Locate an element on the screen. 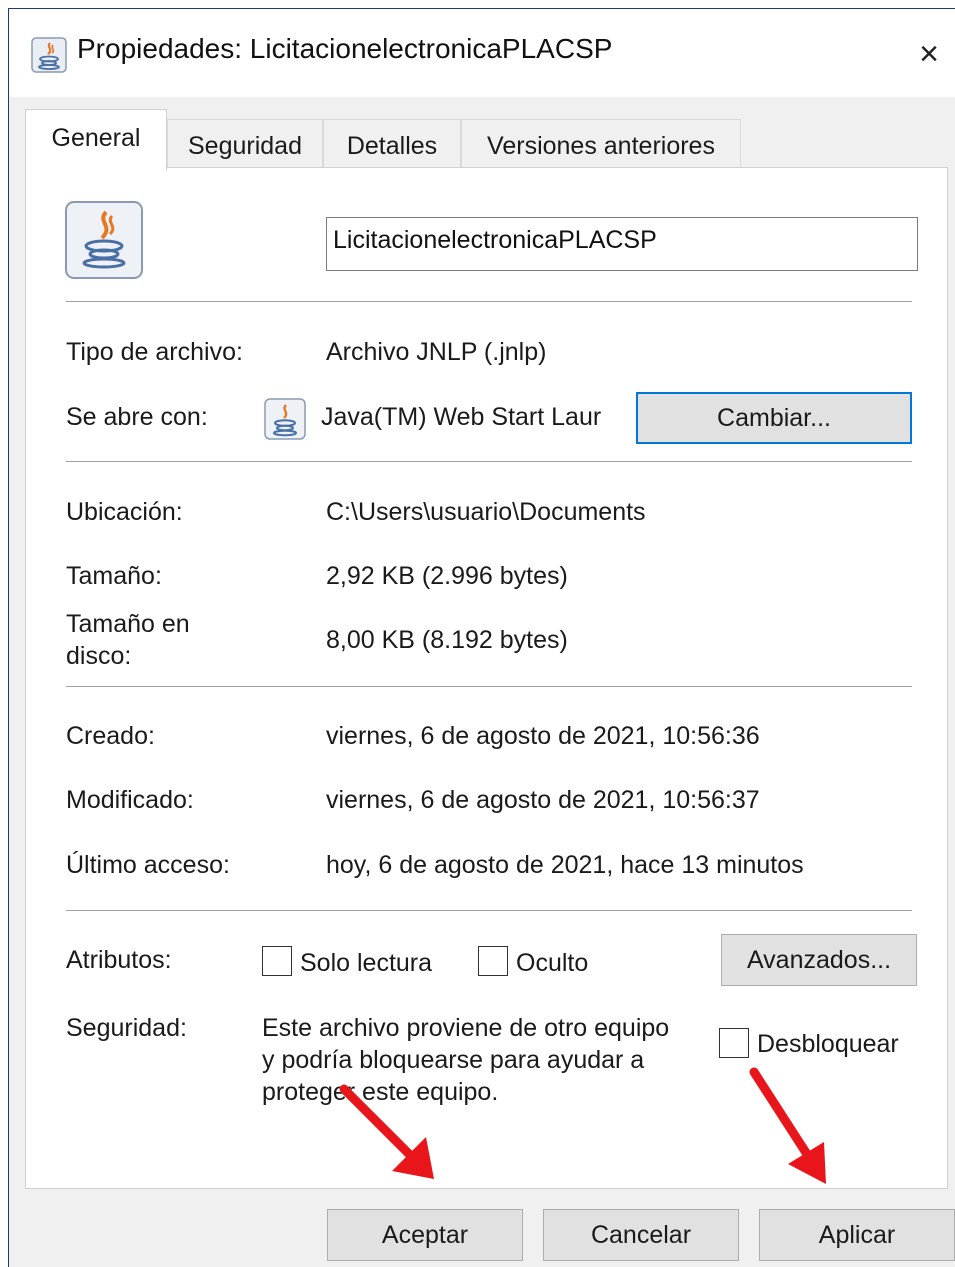 This screenshot has height=1267, width=955. modified-label: Modificado: is located at coordinates (130, 800).